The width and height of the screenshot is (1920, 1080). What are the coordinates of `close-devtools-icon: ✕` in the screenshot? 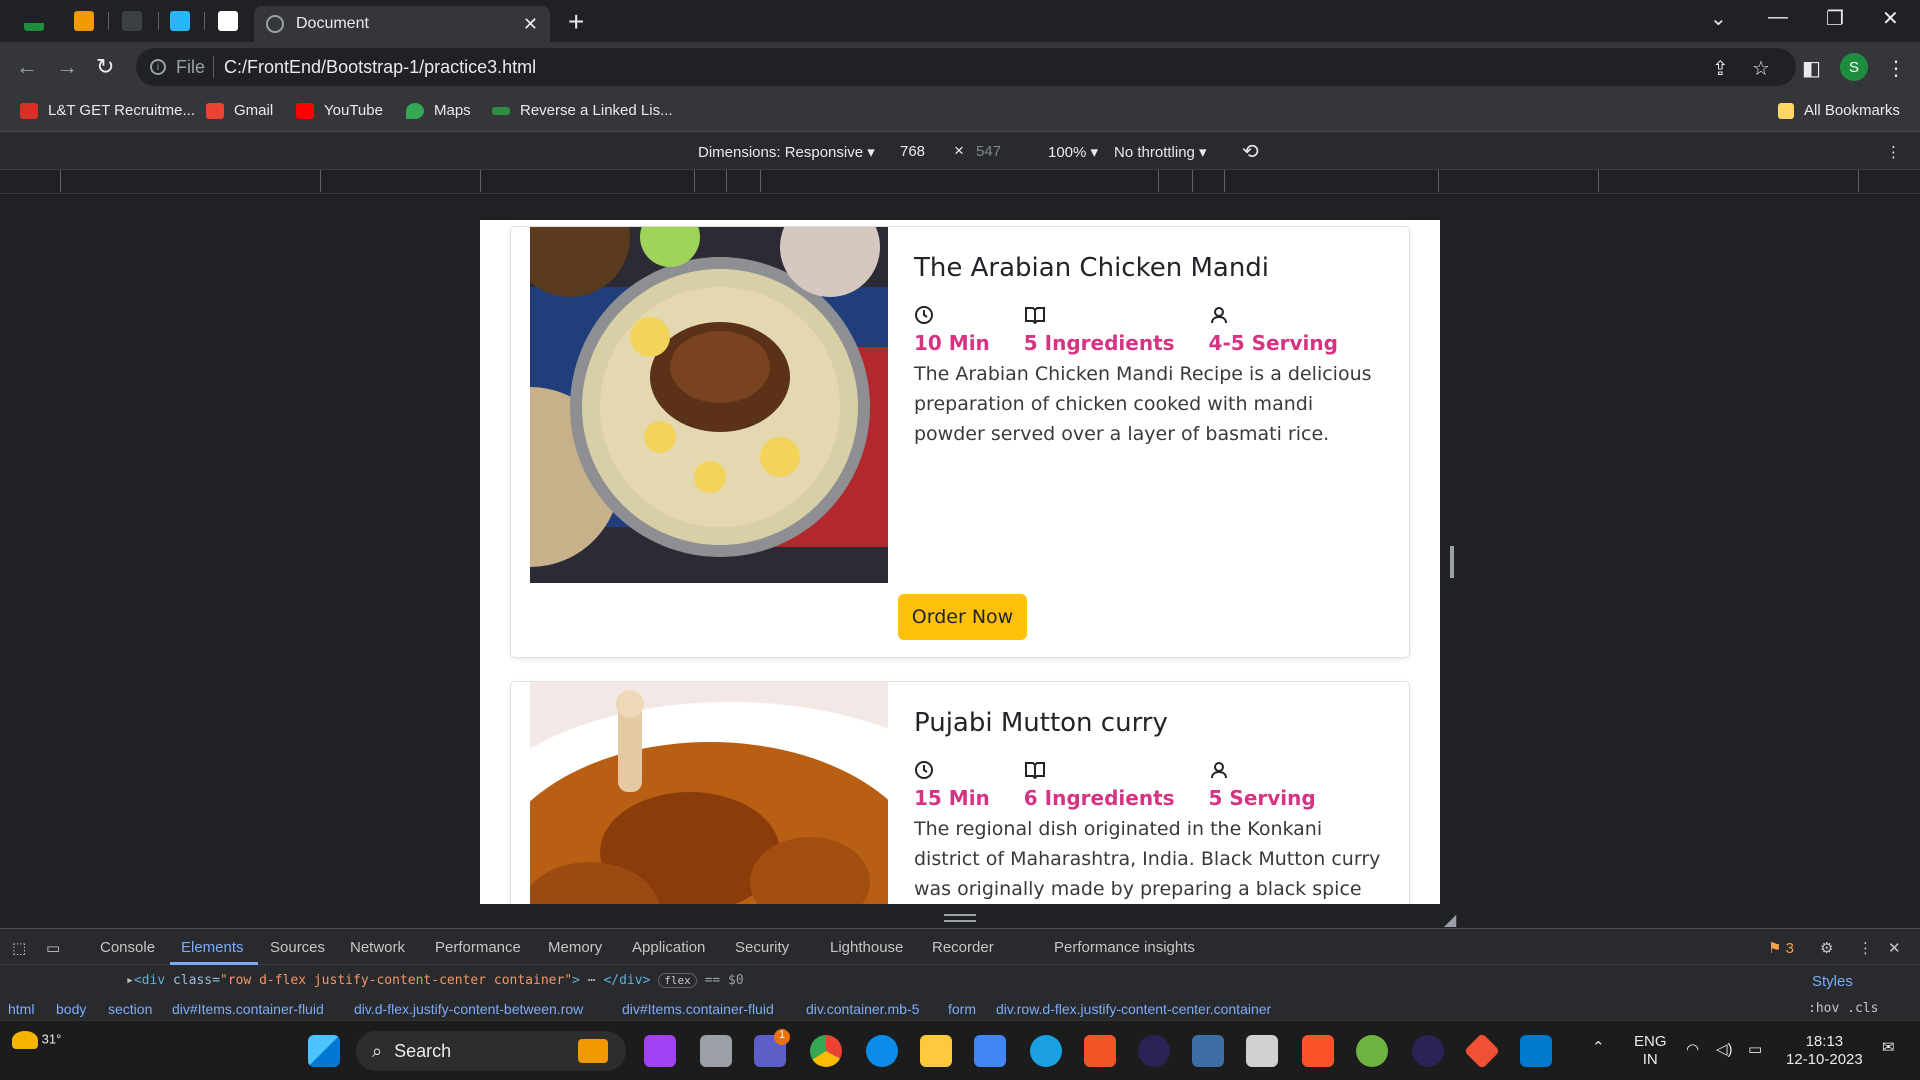 It's located at (1894, 948).